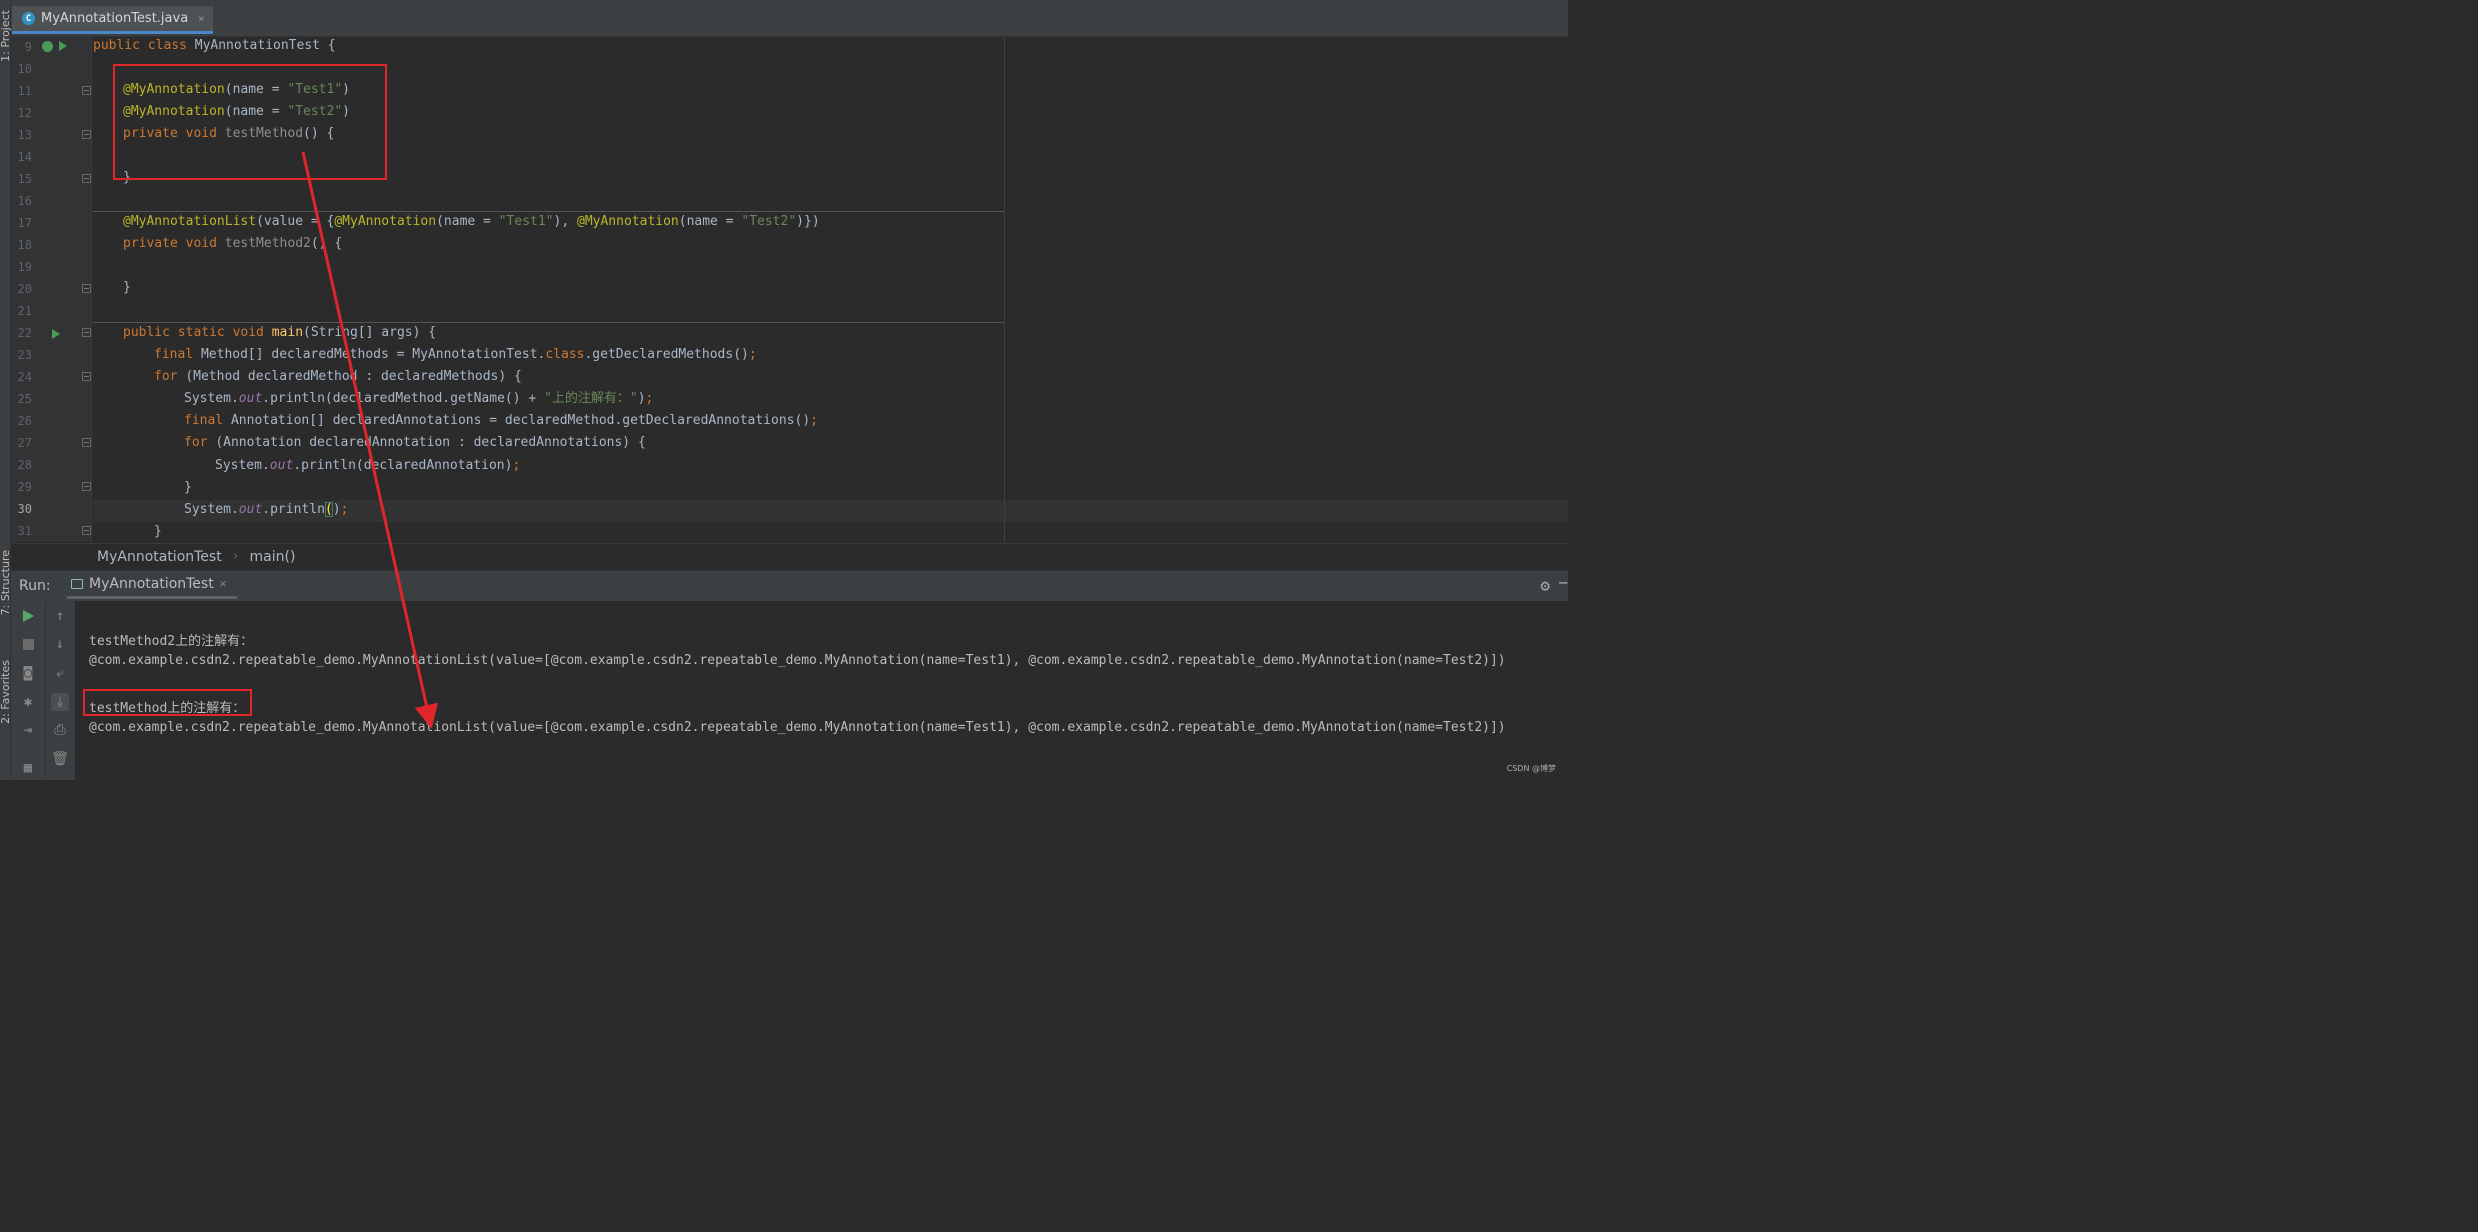 This screenshot has width=2478, height=1232. I want to click on line-number: 11, so click(24, 91).